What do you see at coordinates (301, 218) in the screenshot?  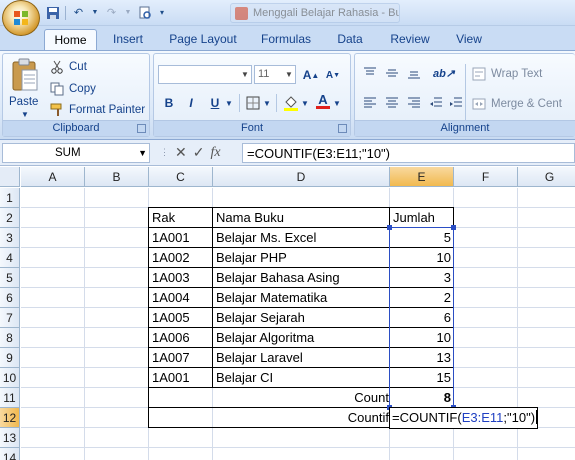 I see `cell-header-nama-buku: Nama Buku` at bounding box center [301, 218].